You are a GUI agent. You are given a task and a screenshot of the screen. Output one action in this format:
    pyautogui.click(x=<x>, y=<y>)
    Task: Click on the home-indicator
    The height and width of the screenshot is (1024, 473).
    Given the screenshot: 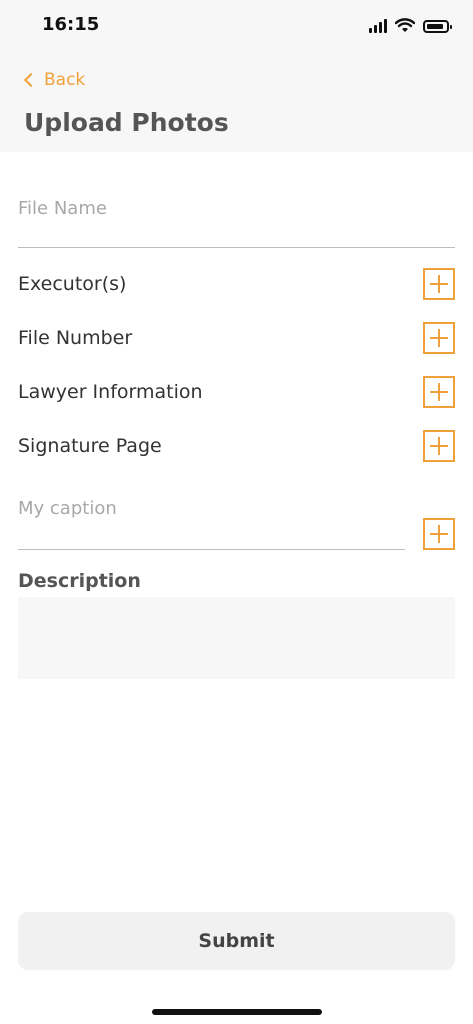 What is the action you would take?
    pyautogui.click(x=237, y=1012)
    